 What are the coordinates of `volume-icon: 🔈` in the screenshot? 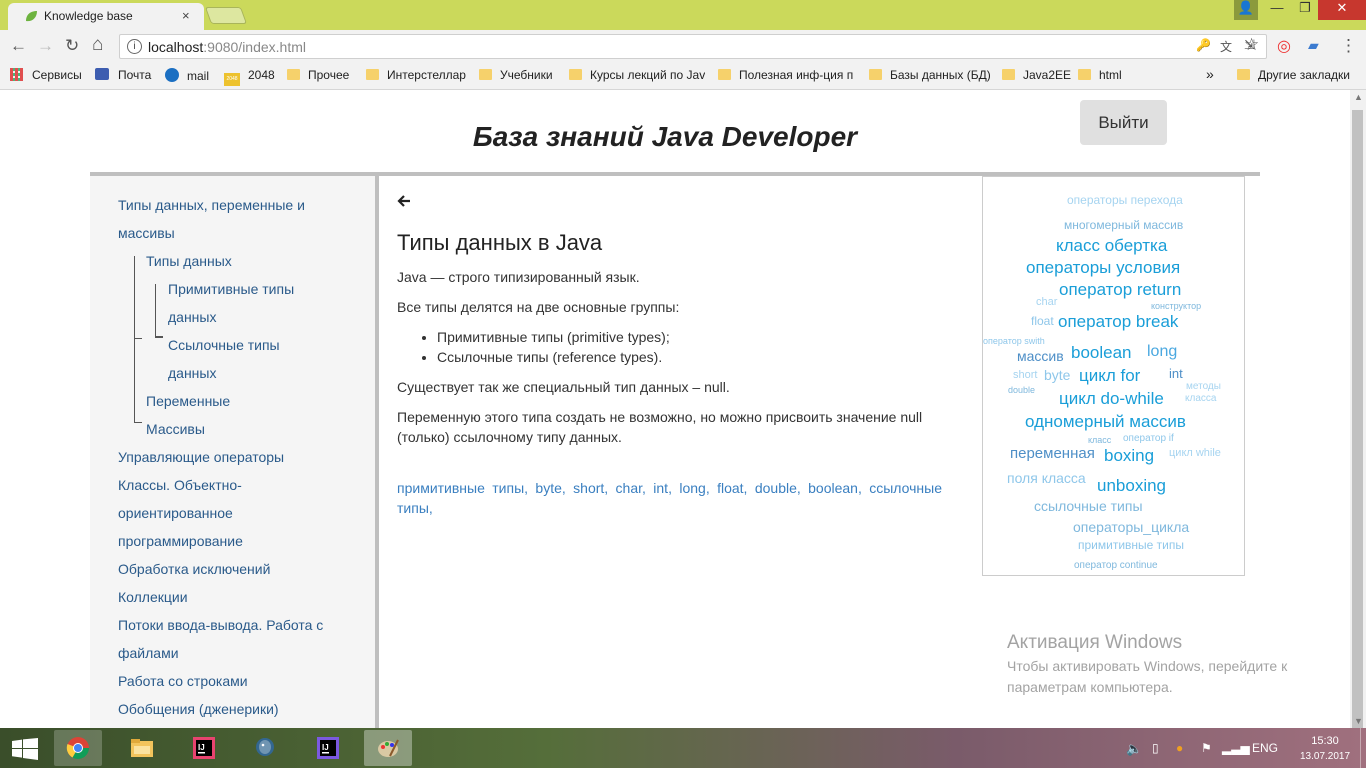 It's located at (1134, 749).